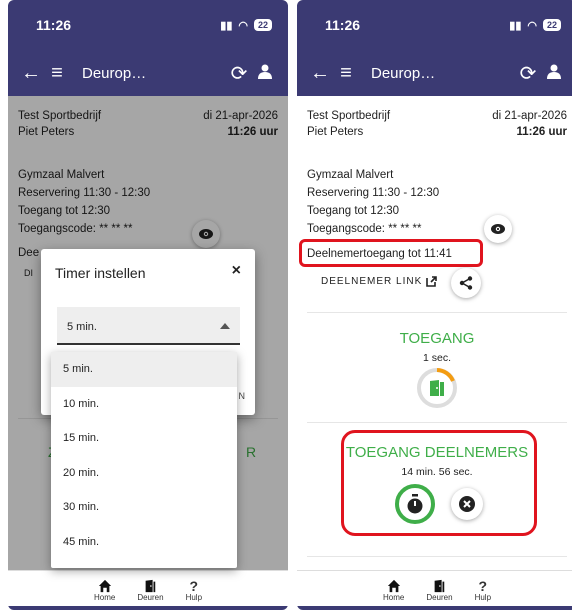  I want to click on timer-select: 5 min., so click(148, 326).